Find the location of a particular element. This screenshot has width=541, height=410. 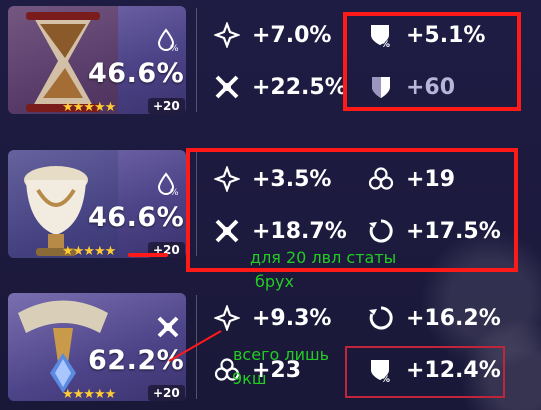

substat-crit-rate: +7.0% is located at coordinates (272, 35).